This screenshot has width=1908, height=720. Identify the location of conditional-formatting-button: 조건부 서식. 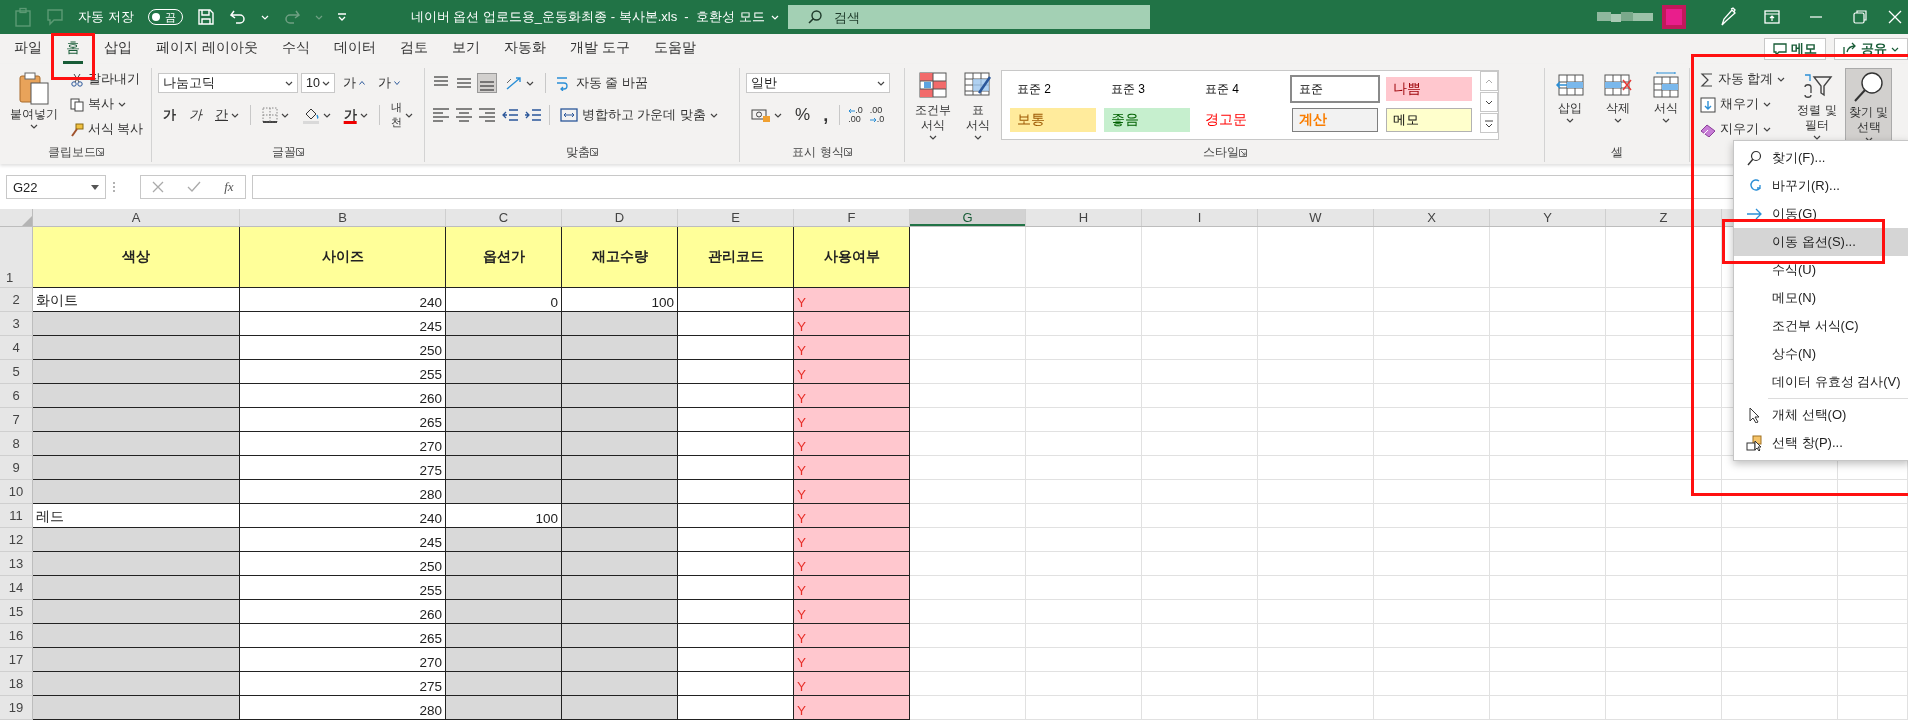
(933, 105).